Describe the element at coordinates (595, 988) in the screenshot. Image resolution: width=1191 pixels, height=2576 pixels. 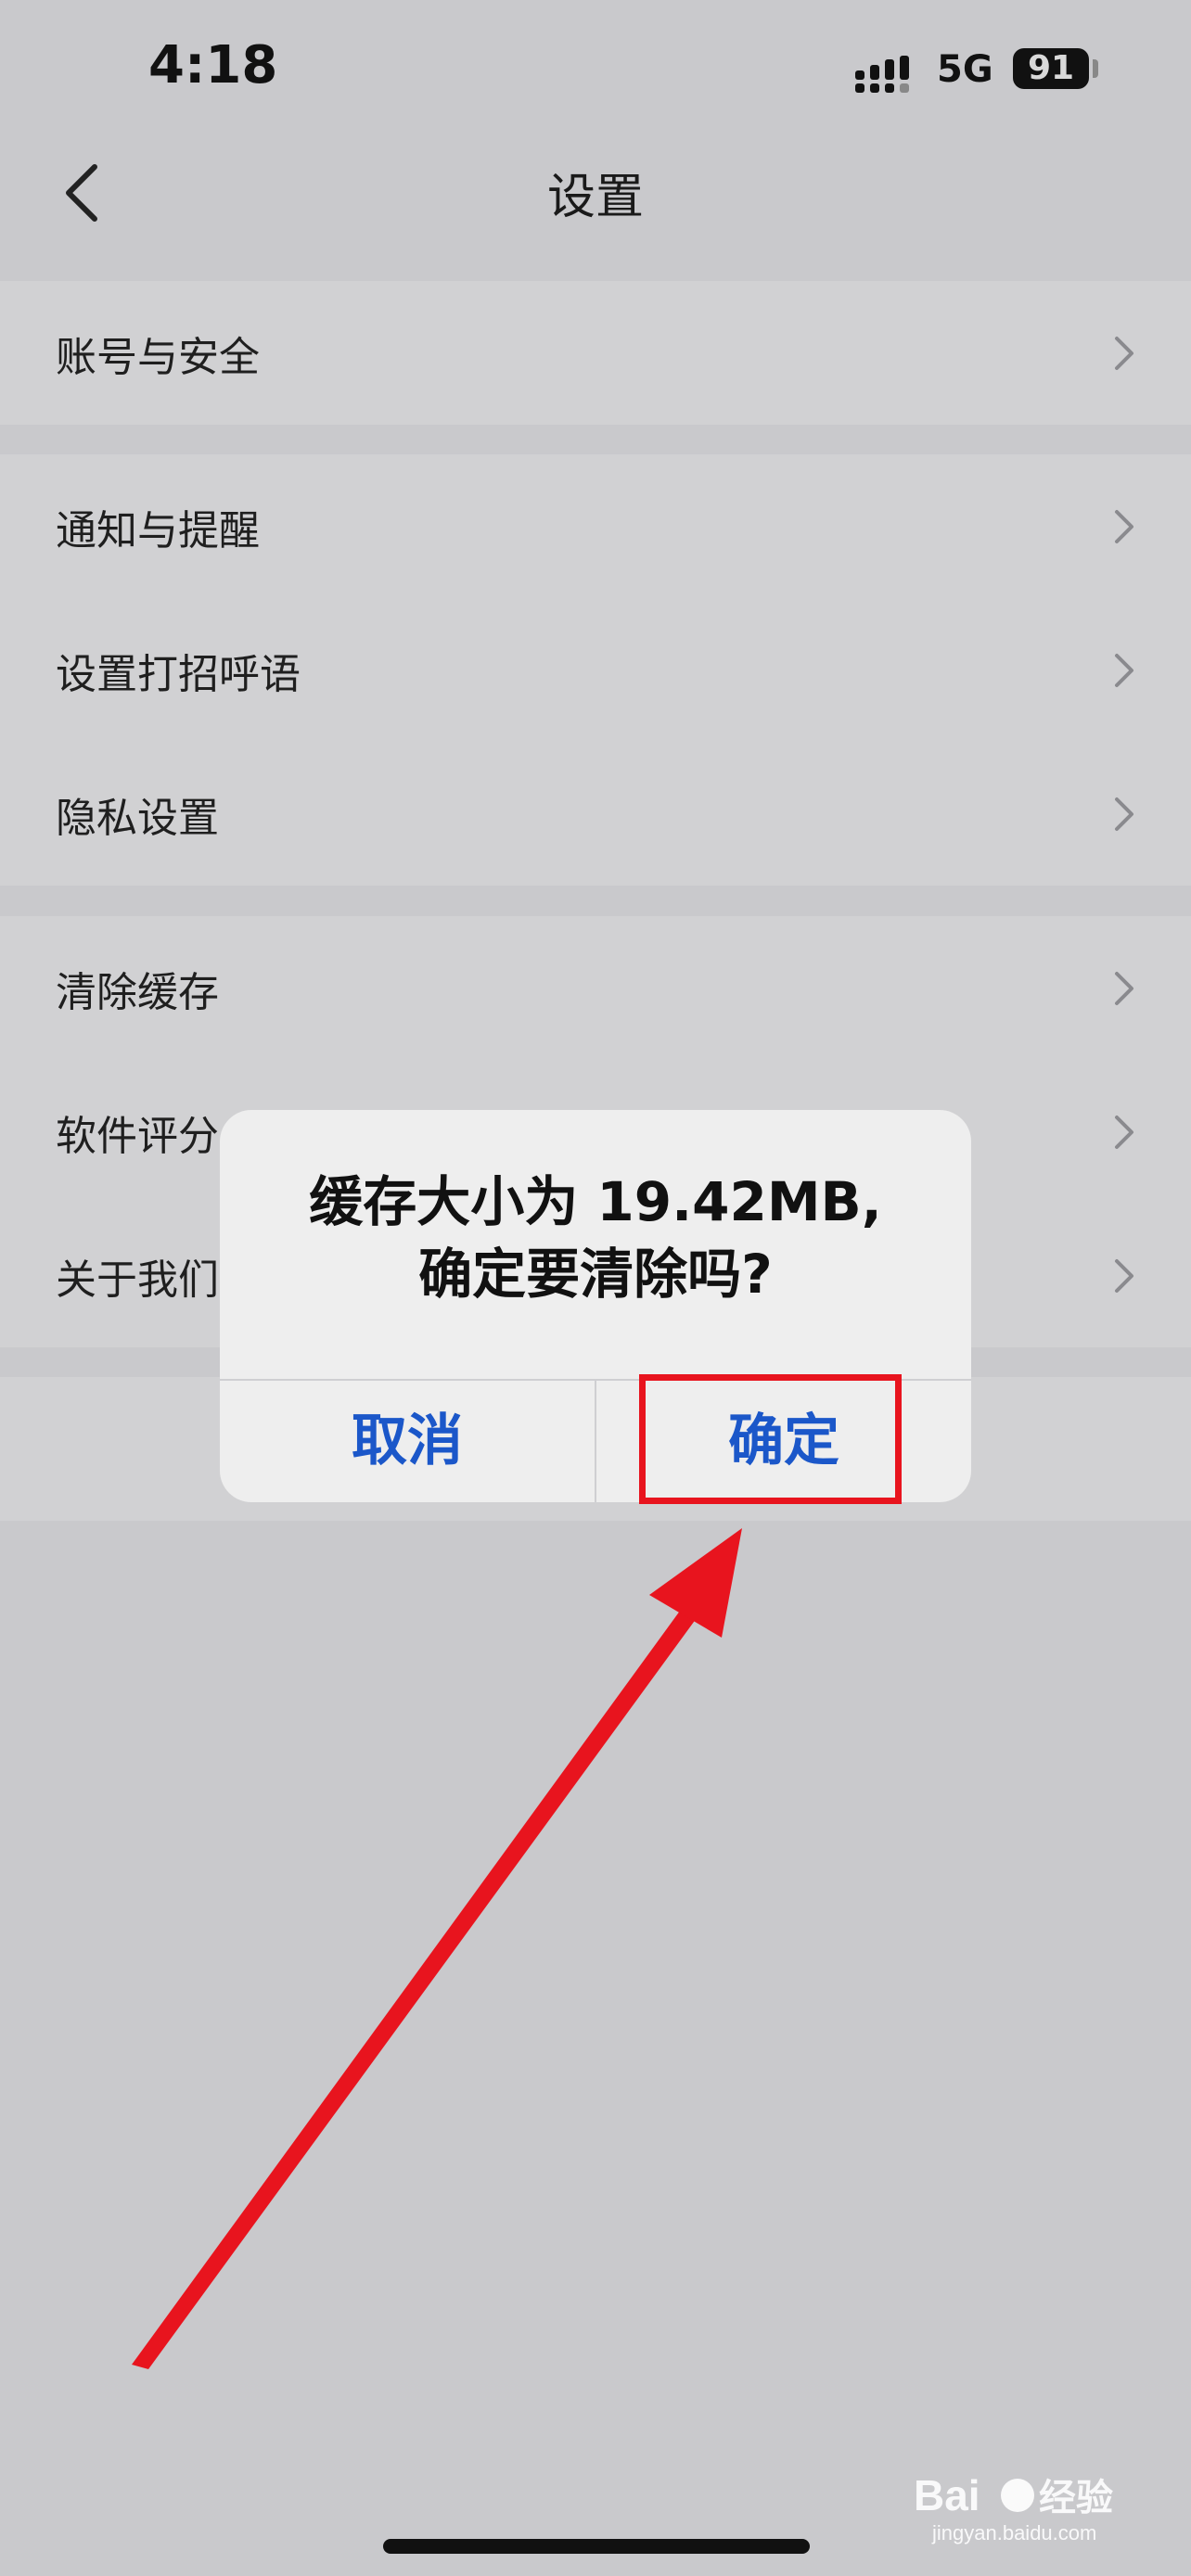
I see `settings-item-clear-cache: 清除缓存` at that location.